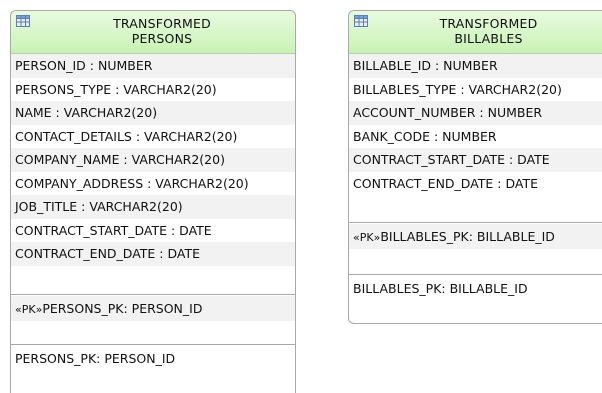 The width and height of the screenshot is (602, 393). Describe the element at coordinates (153, 136) in the screenshot. I see `column-row: CONTACT_DETAILS : VARCHAR2(20)` at that location.